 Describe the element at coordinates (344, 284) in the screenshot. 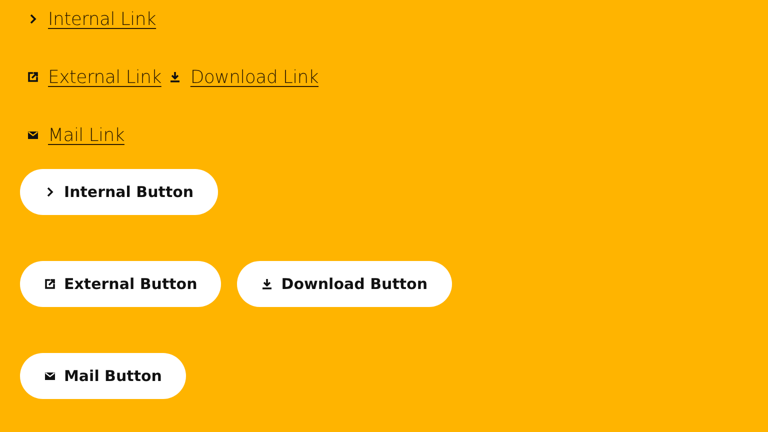

I see `pill-button: Download Button` at that location.